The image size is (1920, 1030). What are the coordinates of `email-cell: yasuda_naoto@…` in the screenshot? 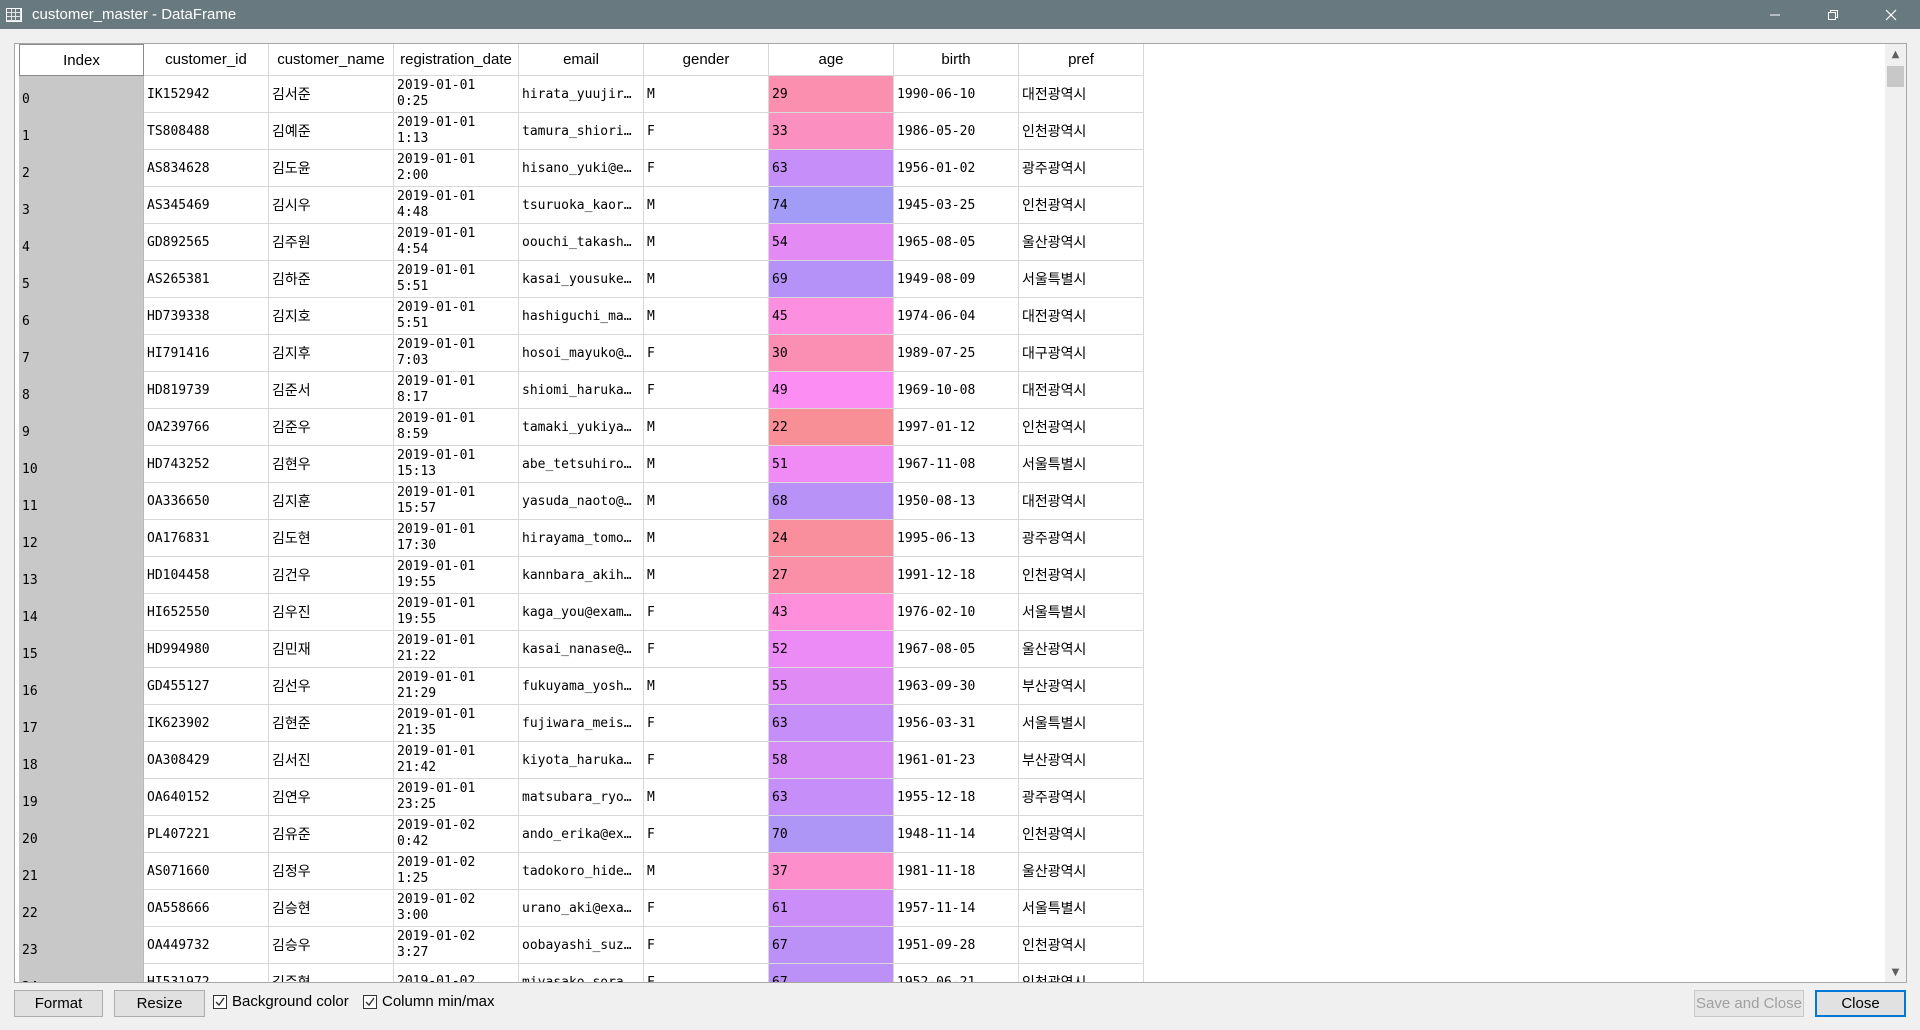 It's located at (581, 501).